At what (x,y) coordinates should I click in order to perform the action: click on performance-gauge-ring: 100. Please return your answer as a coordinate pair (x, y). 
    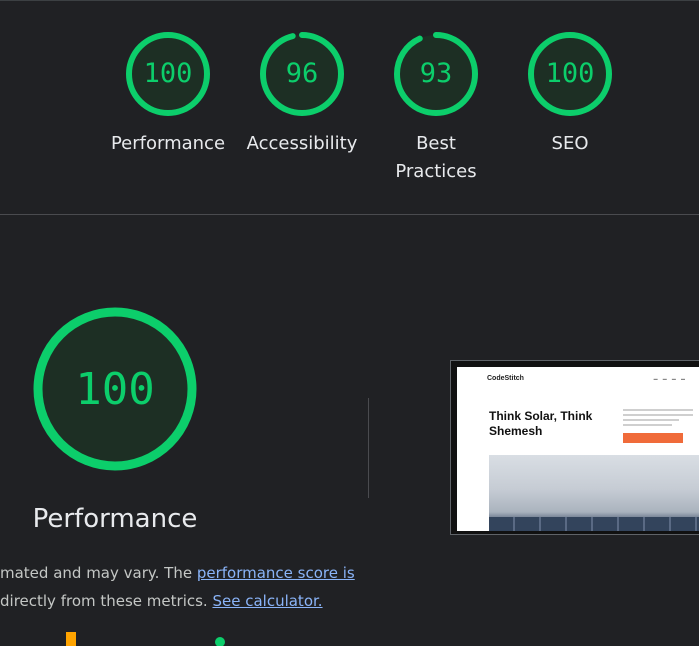
    Looking at the image, I should click on (115, 389).